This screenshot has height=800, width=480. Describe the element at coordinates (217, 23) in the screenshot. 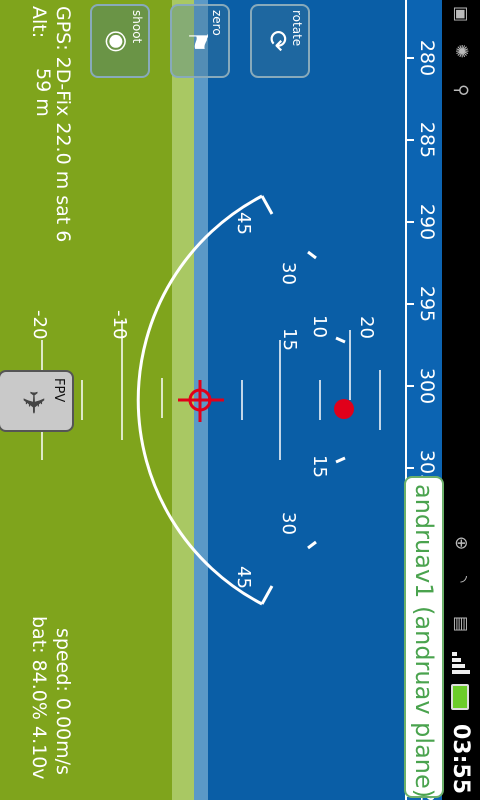

I see `zero-button-label: zero` at that location.